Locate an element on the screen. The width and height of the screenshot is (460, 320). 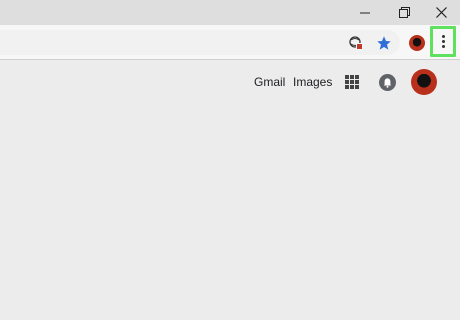
close-icon is located at coordinates (441, 12).